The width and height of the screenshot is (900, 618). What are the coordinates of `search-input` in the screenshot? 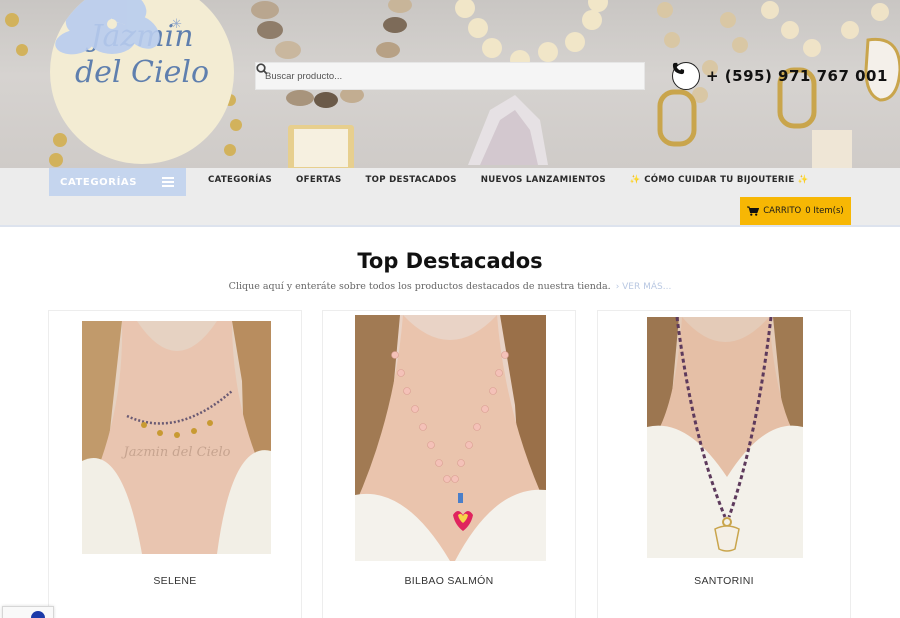 It's located at (439, 76).